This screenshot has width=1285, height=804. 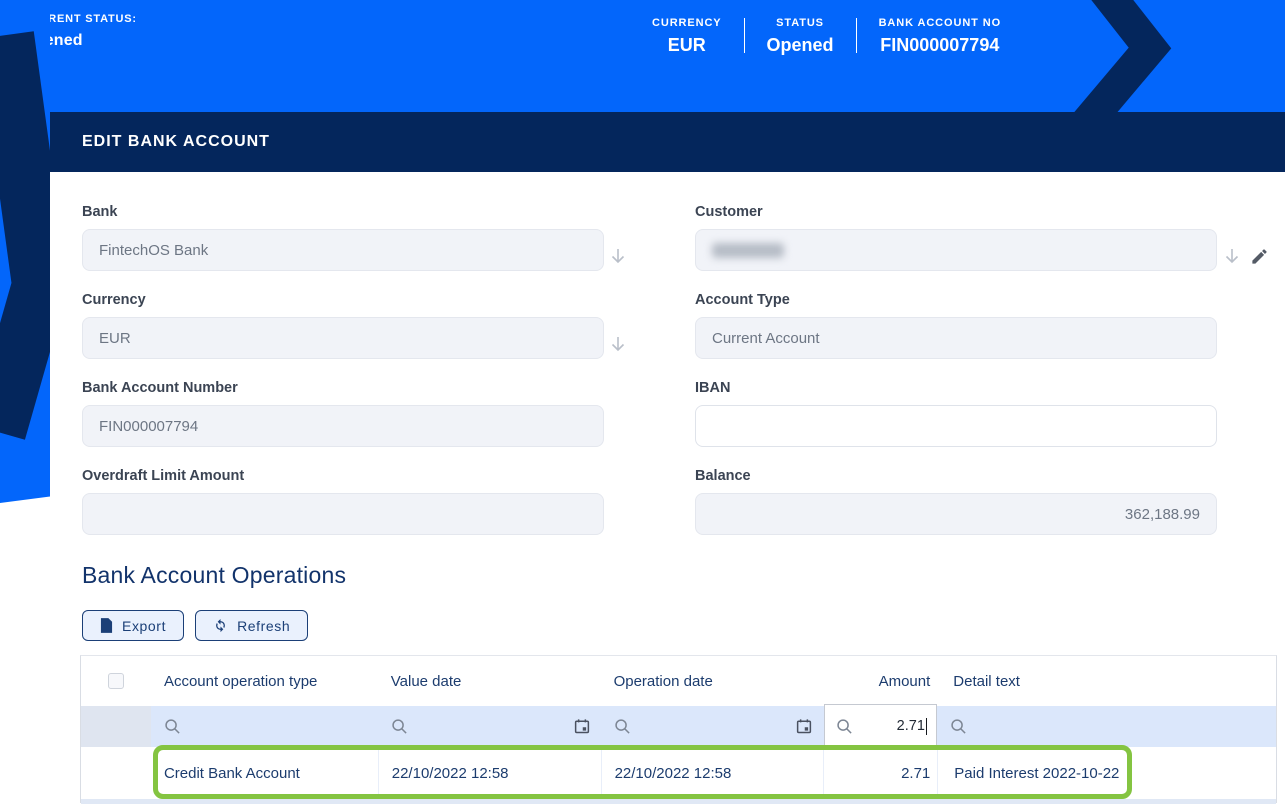 I want to click on iban-label: IBAN, so click(x=713, y=388).